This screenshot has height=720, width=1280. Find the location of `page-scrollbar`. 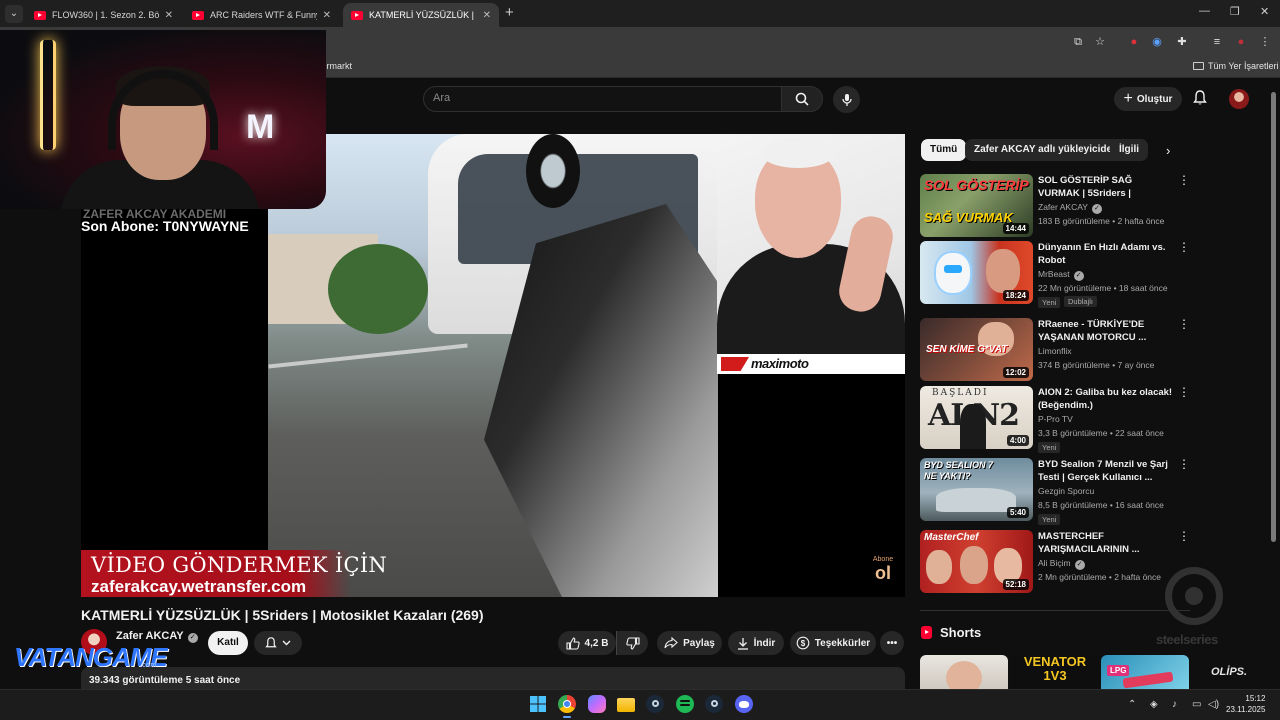

page-scrollbar is located at coordinates (1273, 317).